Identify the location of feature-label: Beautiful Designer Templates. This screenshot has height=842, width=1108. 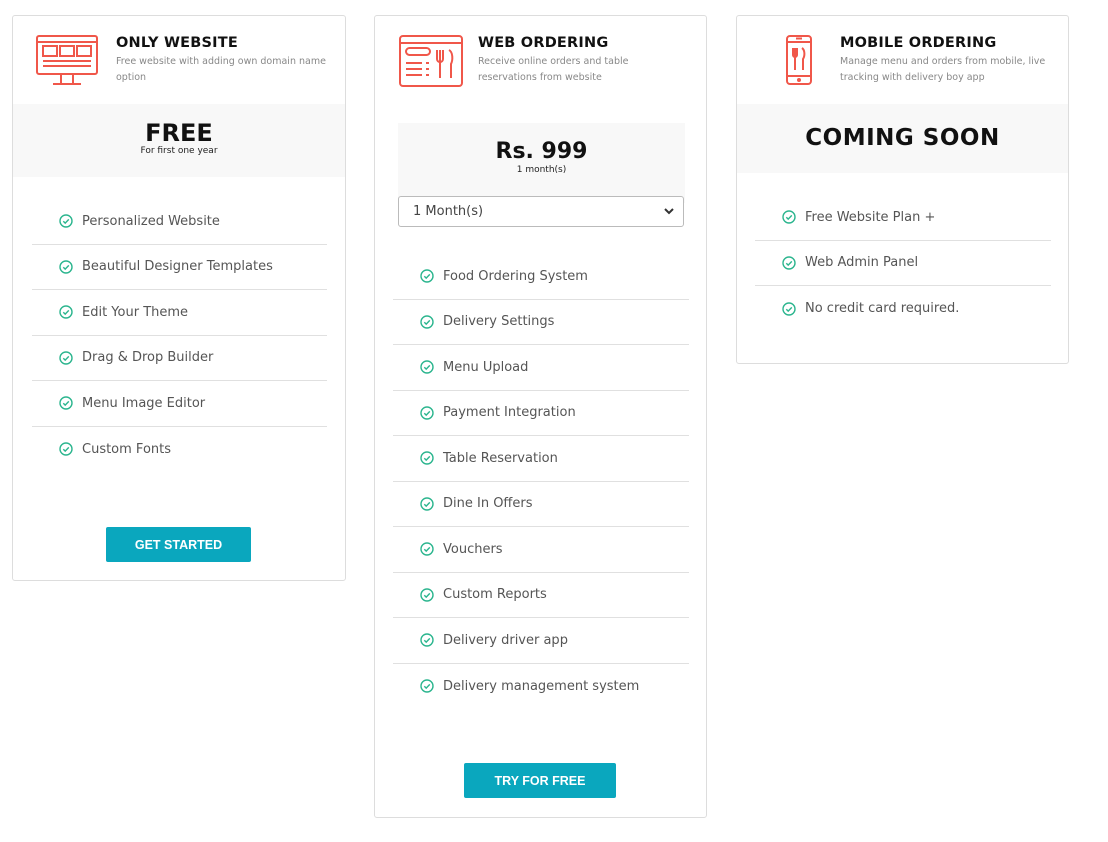
(177, 267).